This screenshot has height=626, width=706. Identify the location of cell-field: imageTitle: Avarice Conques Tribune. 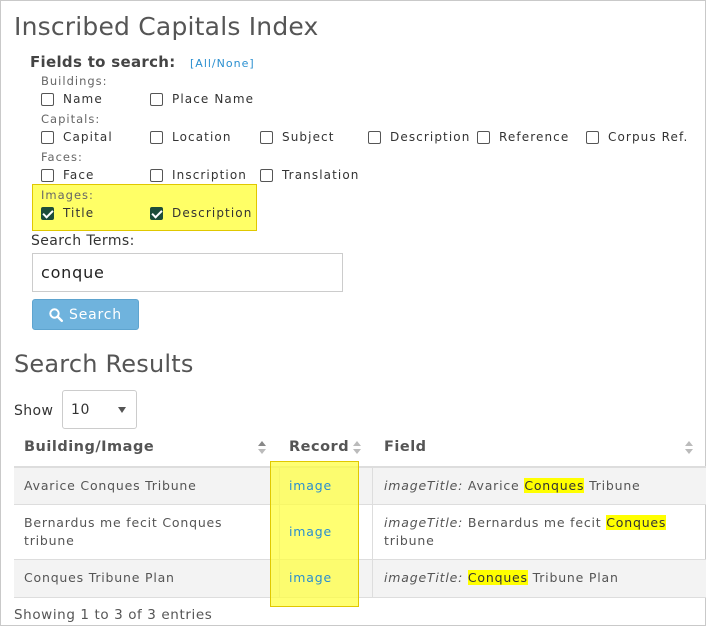
(541, 486).